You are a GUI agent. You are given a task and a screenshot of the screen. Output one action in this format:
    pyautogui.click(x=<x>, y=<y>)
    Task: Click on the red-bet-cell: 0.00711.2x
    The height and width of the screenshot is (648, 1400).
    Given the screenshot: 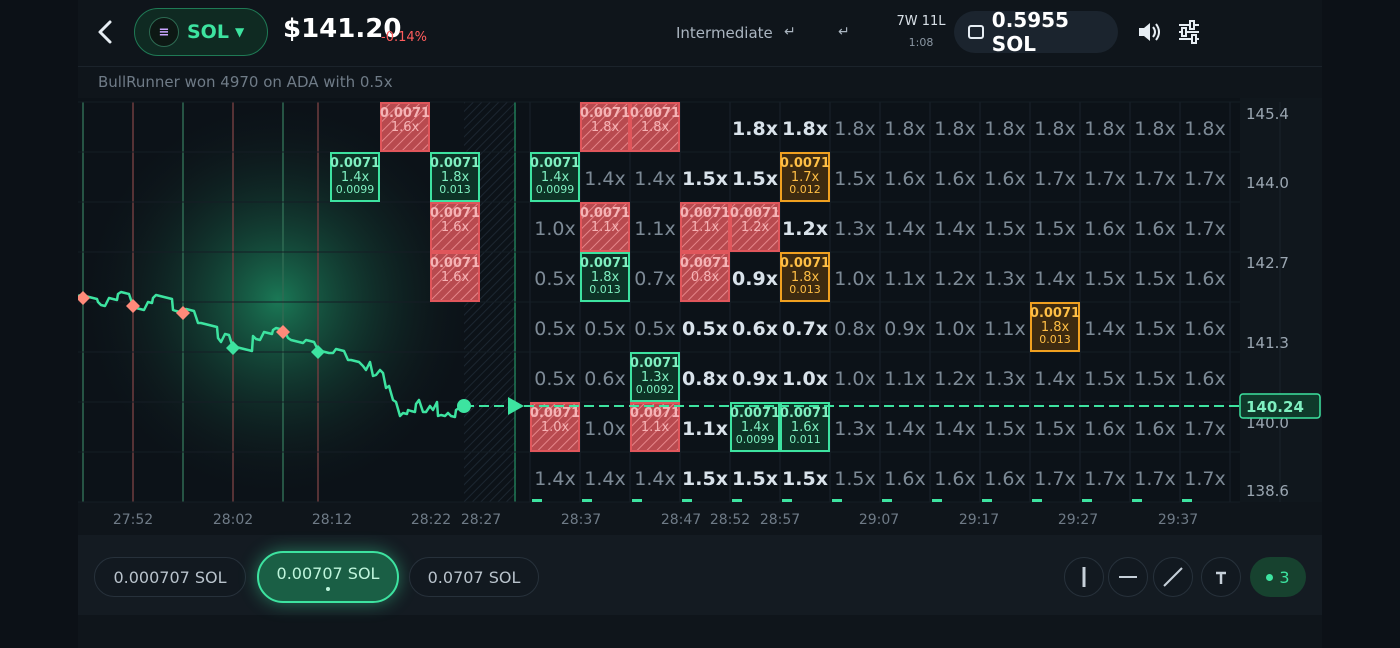 What is the action you would take?
    pyautogui.click(x=755, y=227)
    